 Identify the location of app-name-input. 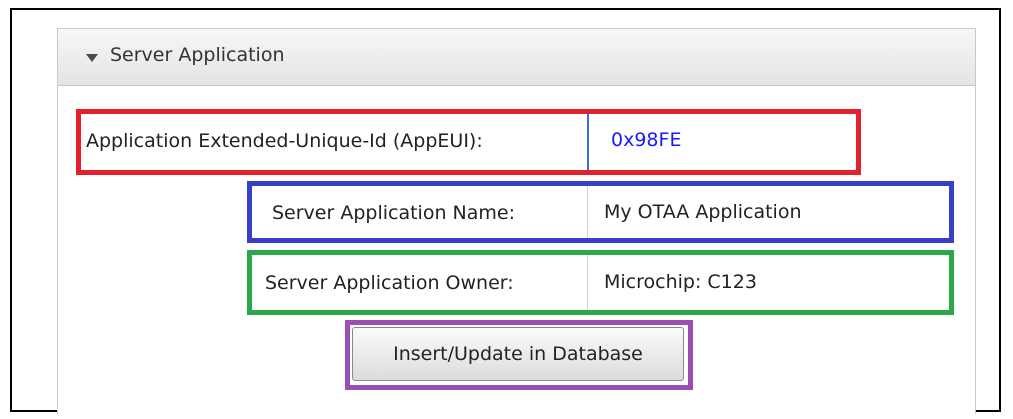
(769, 212).